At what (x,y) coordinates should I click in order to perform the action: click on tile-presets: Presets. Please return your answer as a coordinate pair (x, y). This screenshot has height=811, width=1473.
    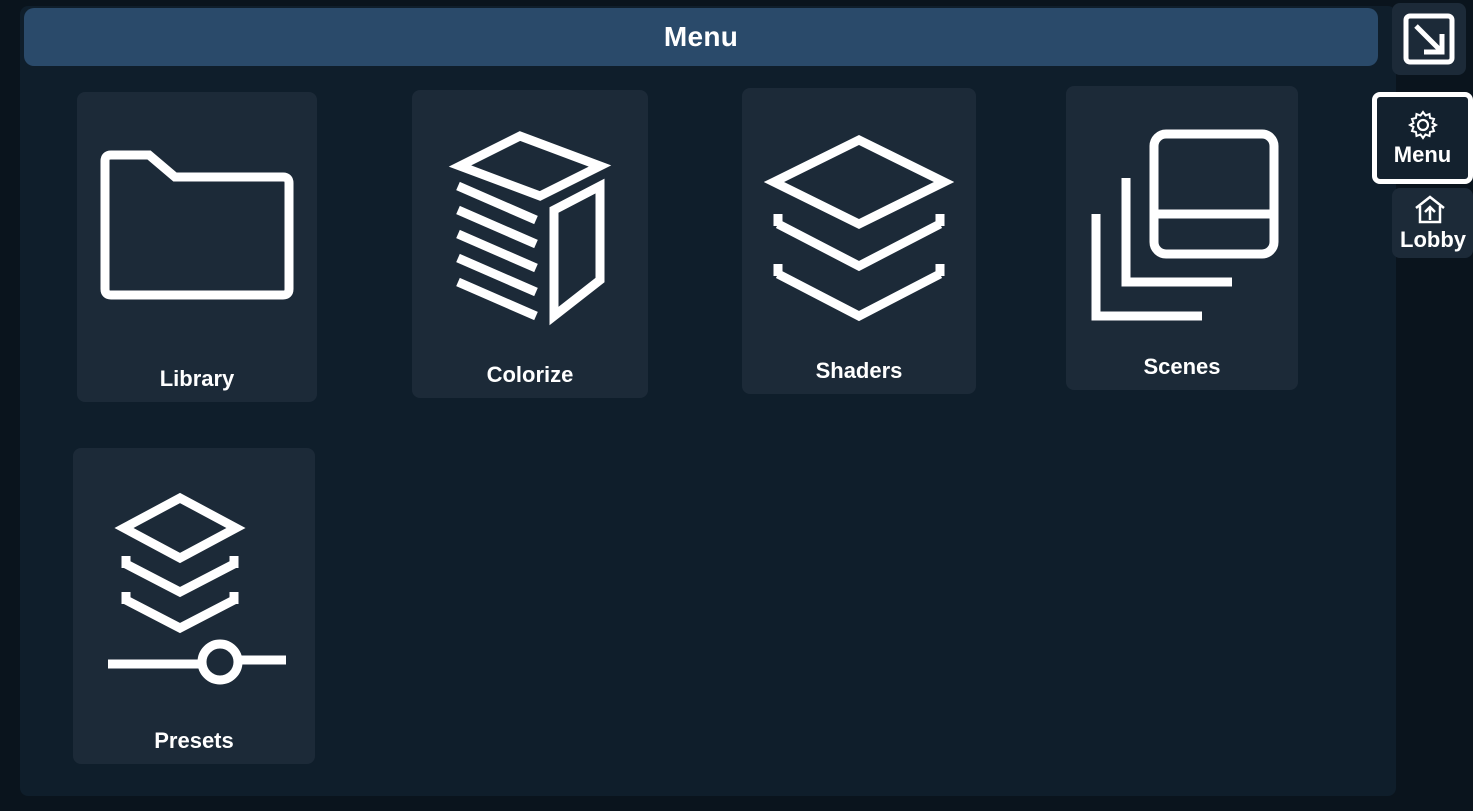
    Looking at the image, I should click on (194, 606).